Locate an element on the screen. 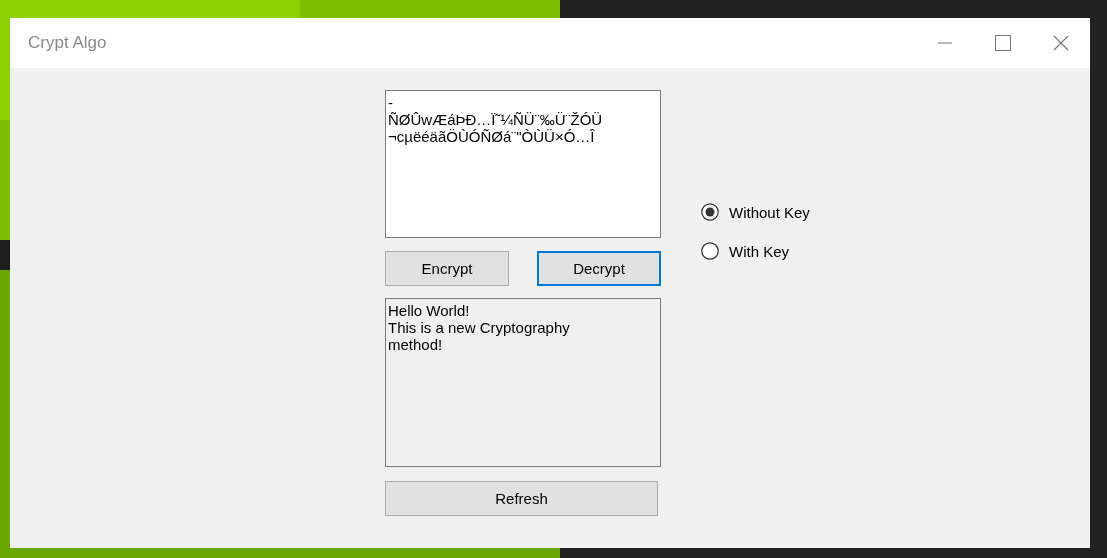 The image size is (1107, 558). refresh-button: Refresh is located at coordinates (521, 498).